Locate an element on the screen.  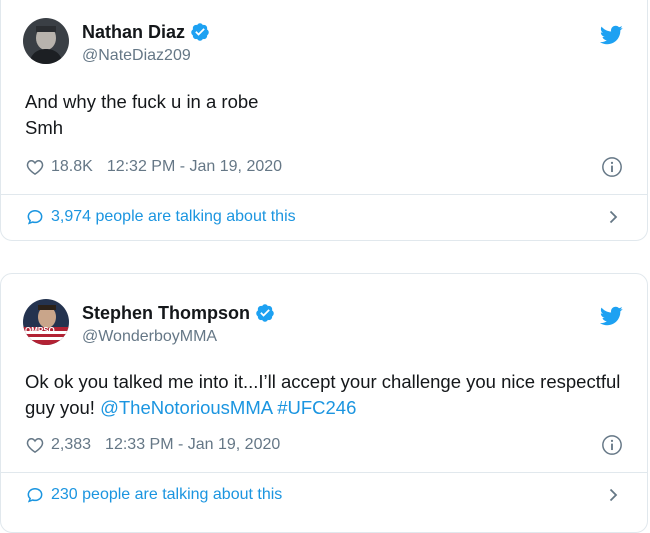
author-handle: @WonderboyMMA is located at coordinates (149, 337).